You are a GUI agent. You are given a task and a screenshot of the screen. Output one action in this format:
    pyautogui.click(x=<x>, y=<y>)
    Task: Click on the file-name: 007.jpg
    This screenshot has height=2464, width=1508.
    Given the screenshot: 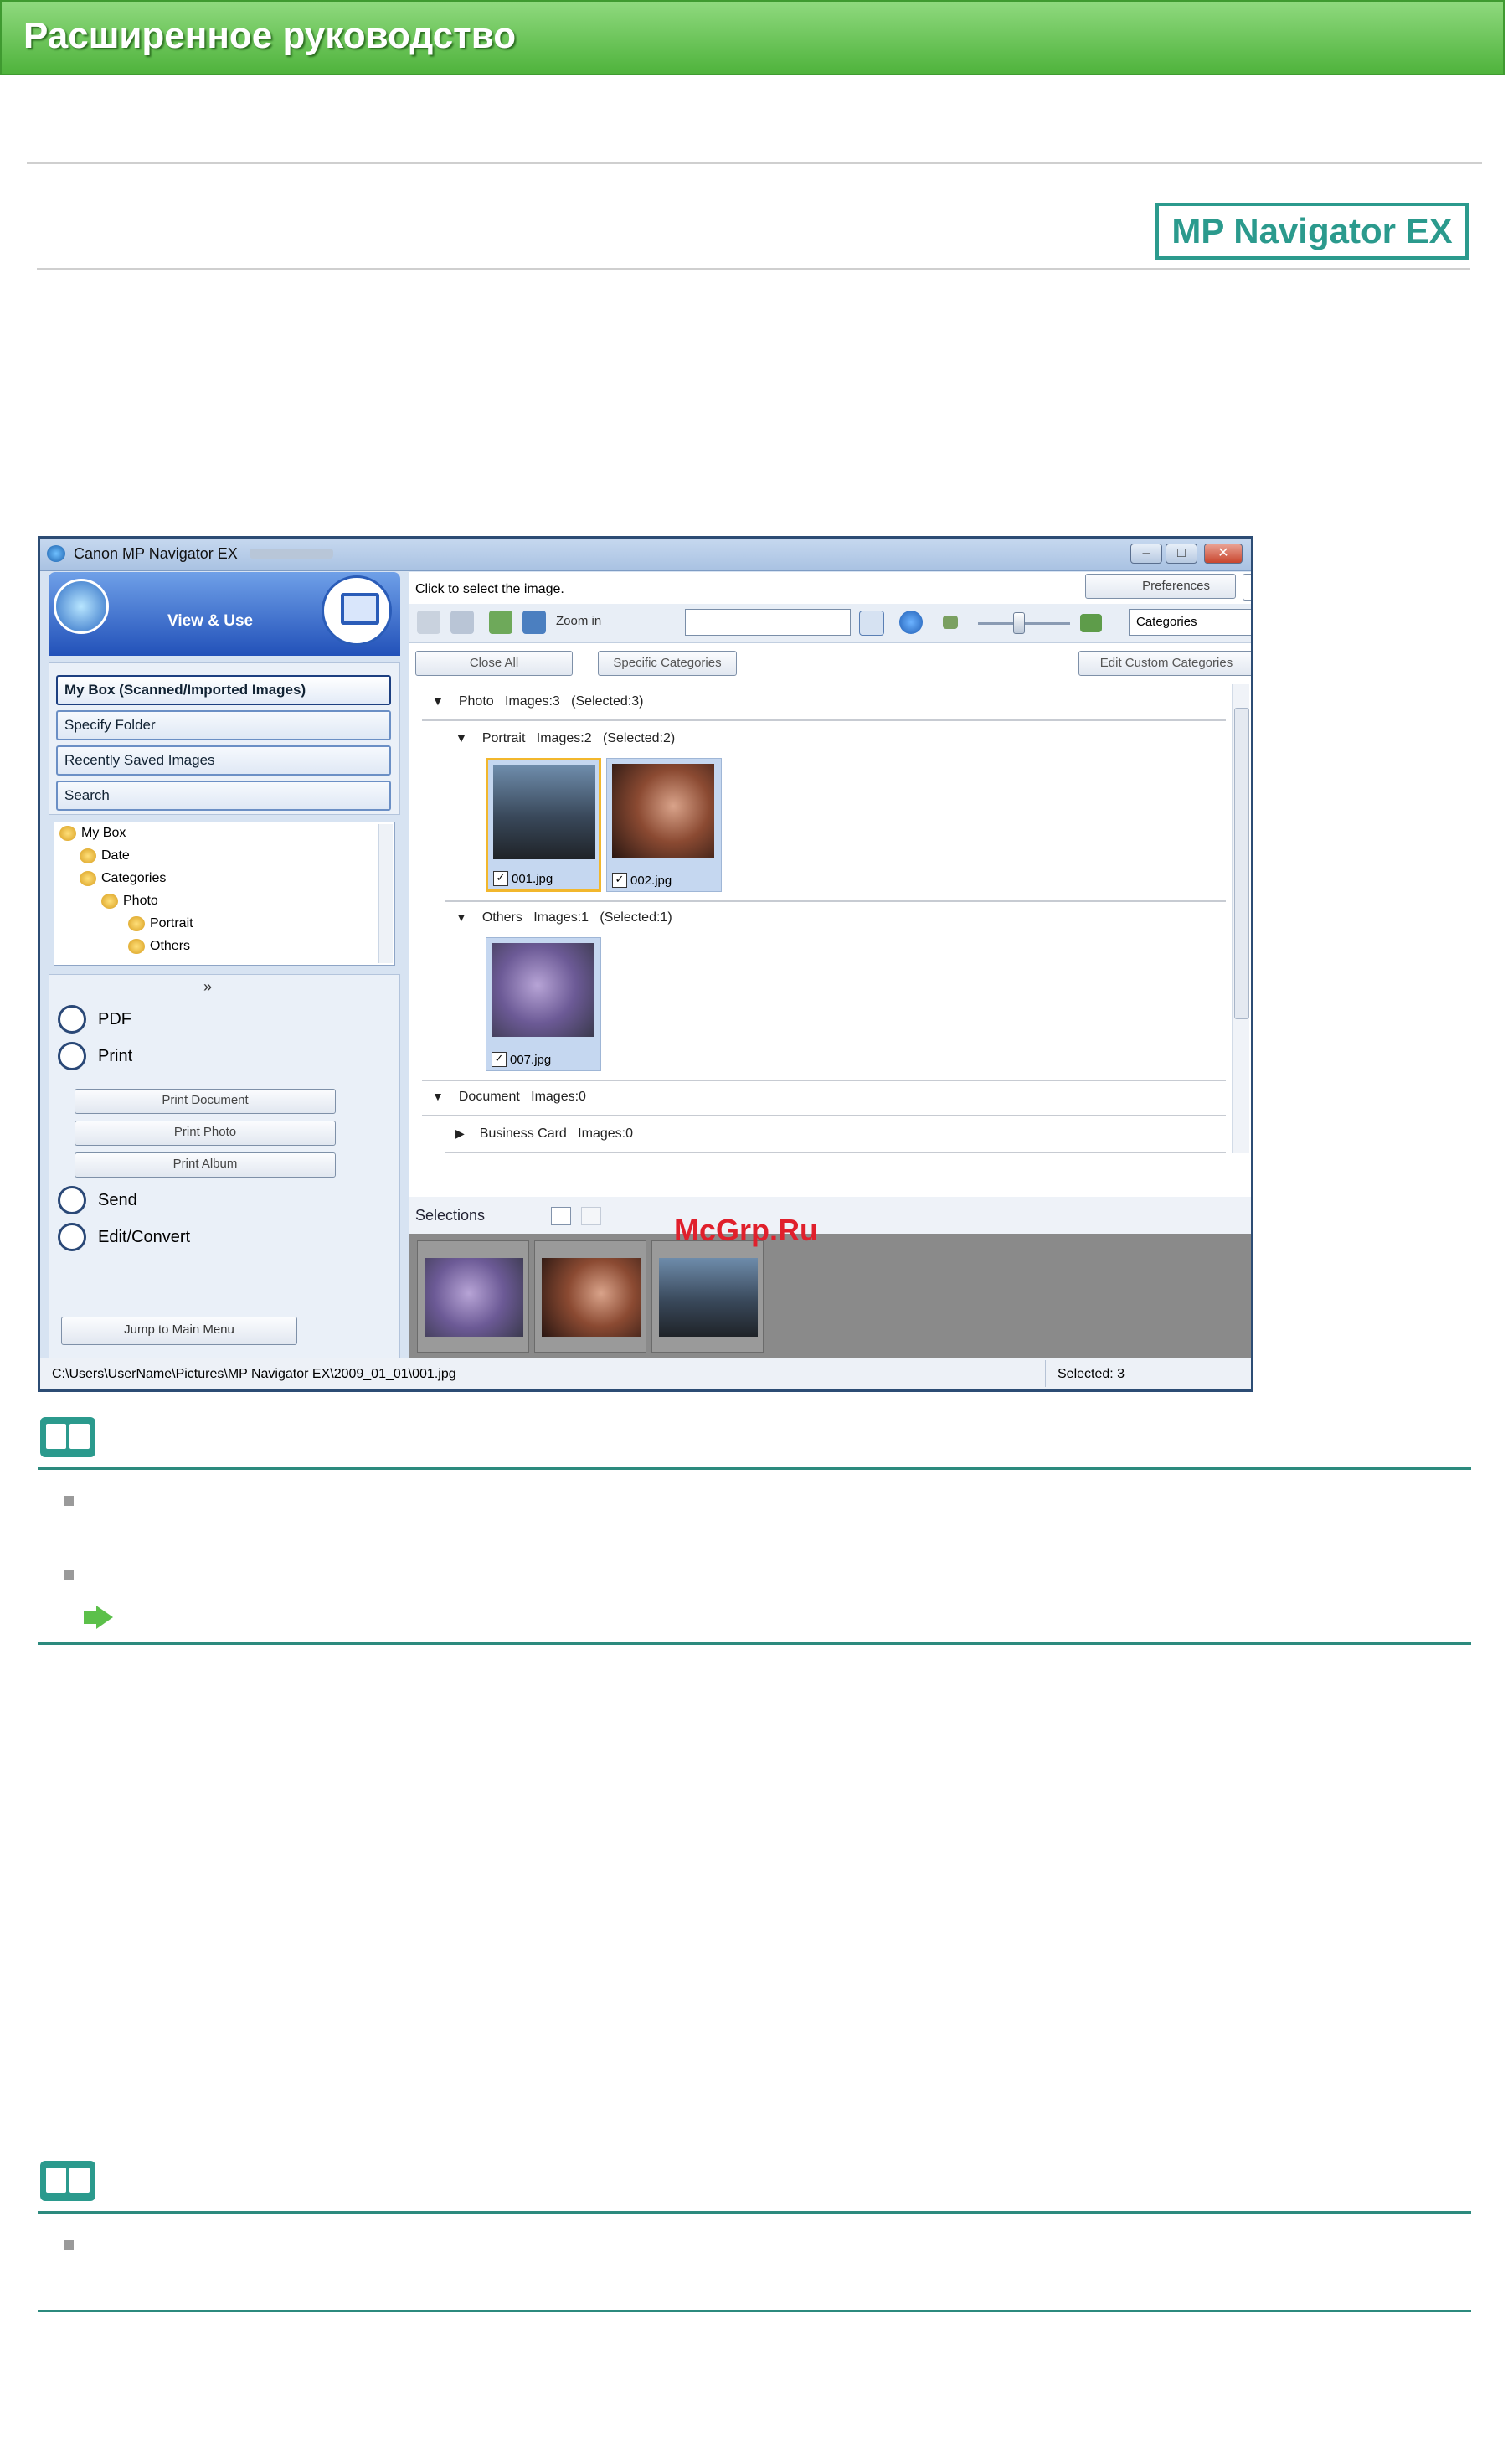 What is the action you would take?
    pyautogui.click(x=531, y=1059)
    